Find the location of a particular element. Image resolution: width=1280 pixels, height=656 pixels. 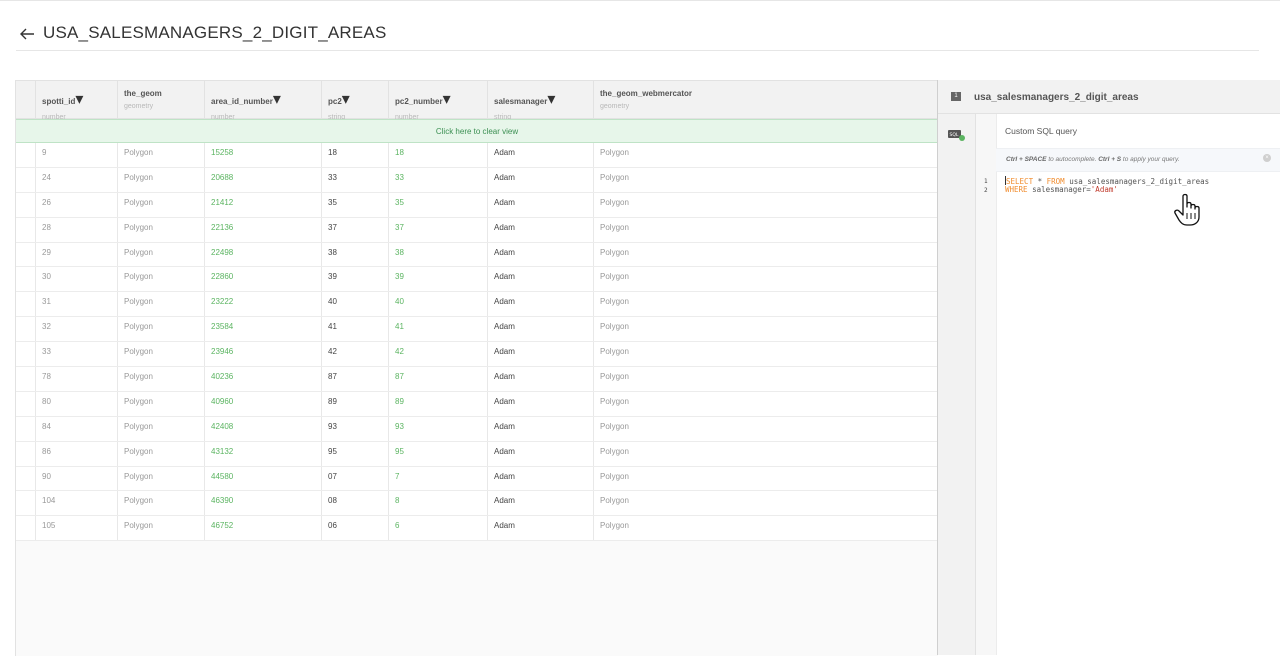

table-cell-spotti-id: 86 is located at coordinates (76, 453).